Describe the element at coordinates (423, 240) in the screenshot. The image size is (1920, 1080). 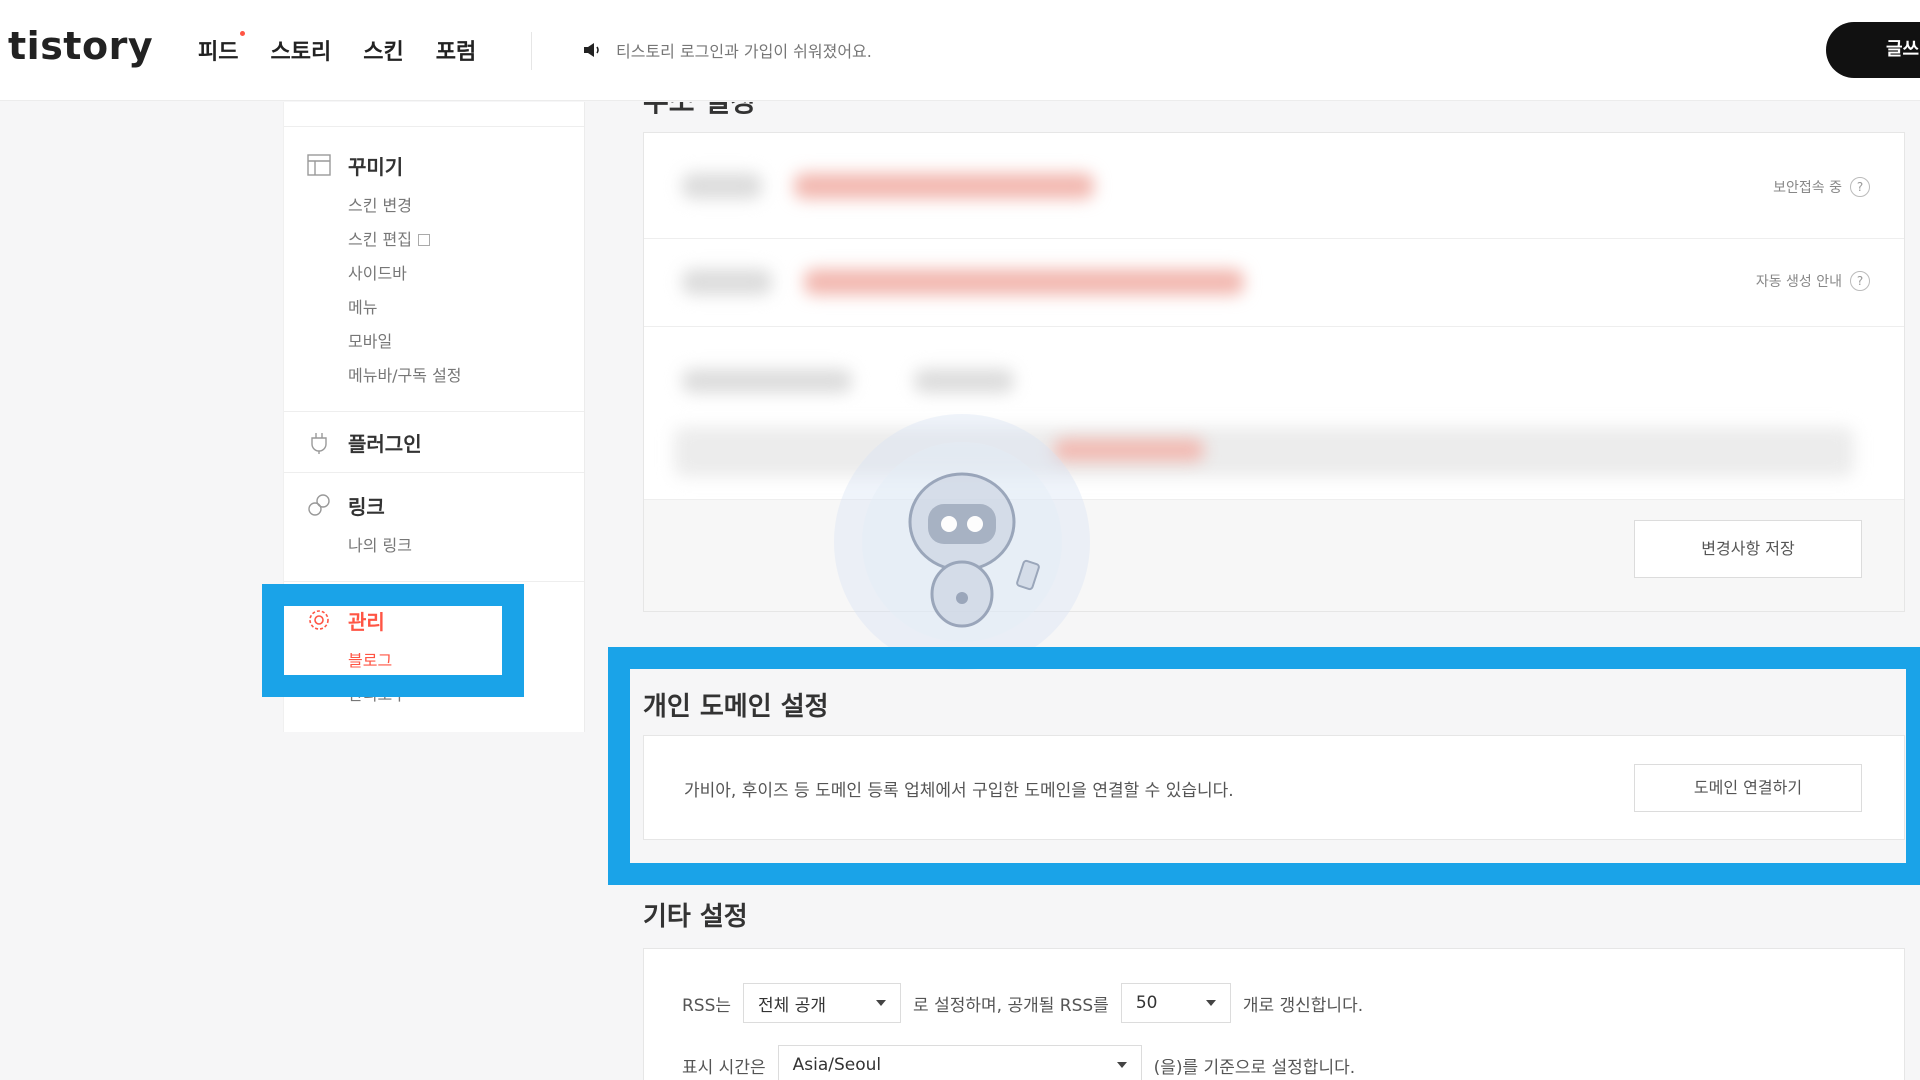
I see `external-link-icon` at that location.